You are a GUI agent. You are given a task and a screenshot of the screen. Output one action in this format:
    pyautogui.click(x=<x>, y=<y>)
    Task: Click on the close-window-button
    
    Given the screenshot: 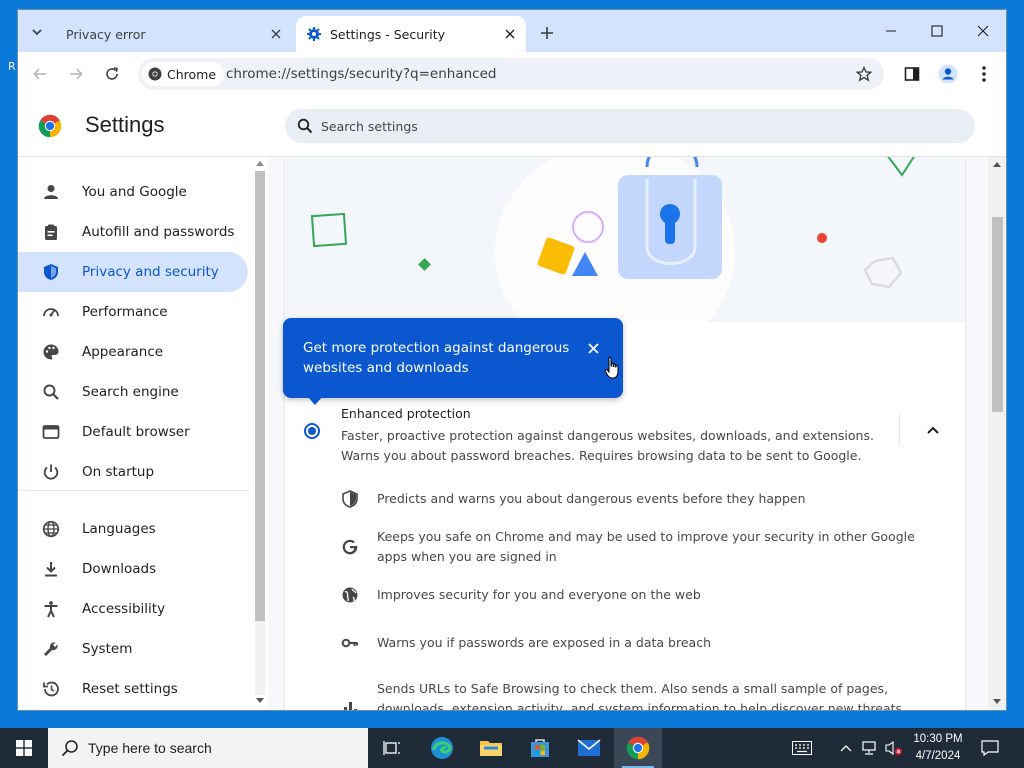 What is the action you would take?
    pyautogui.click(x=983, y=31)
    